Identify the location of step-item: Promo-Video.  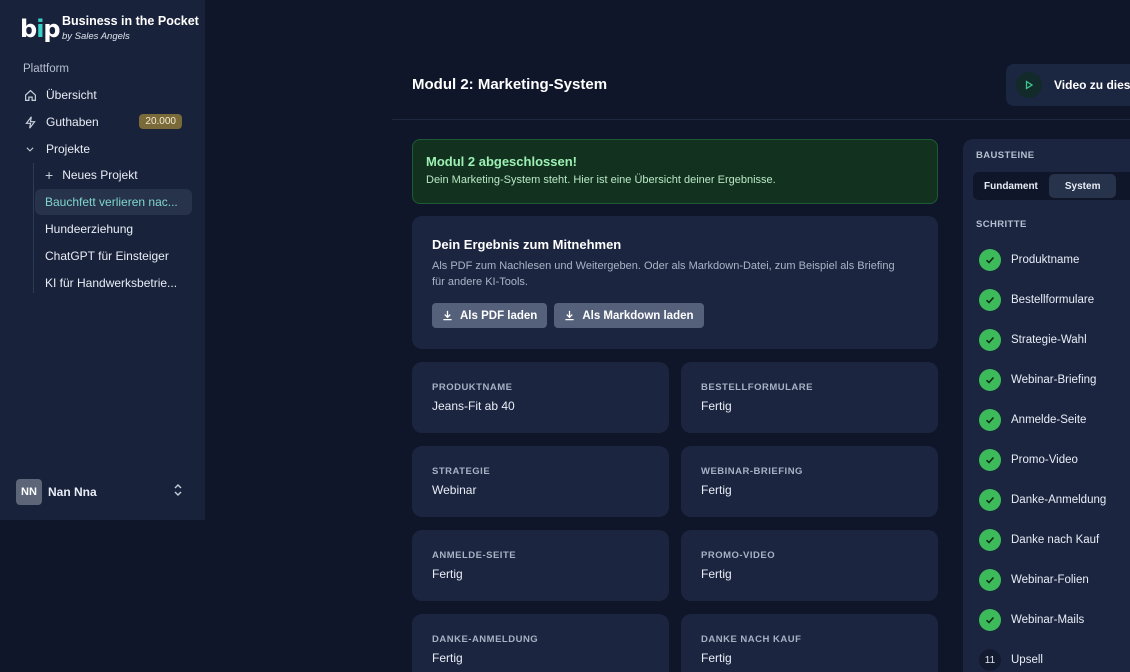
(1028, 460).